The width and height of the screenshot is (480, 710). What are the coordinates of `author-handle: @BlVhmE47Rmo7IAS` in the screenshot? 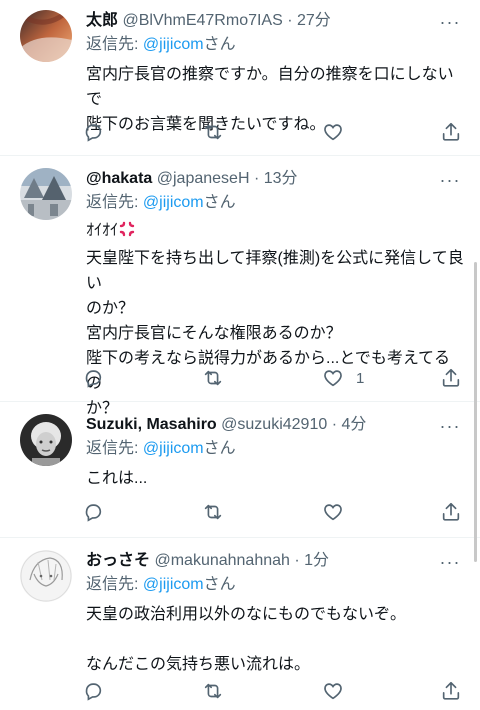 It's located at (202, 20).